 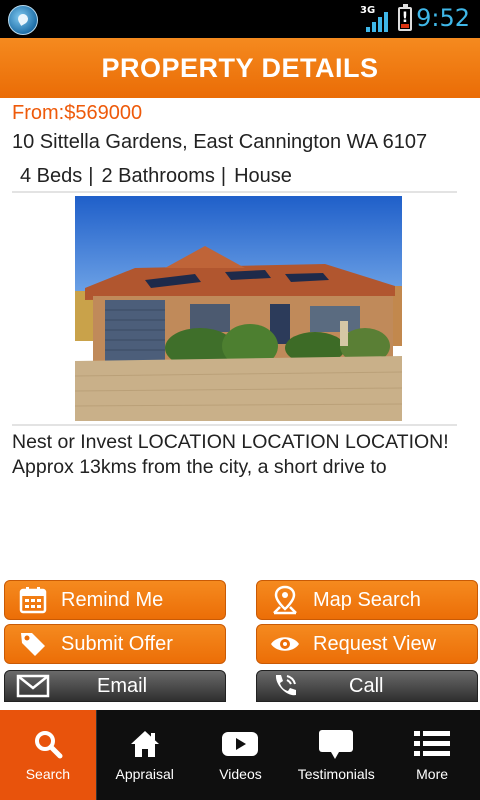 What do you see at coordinates (145, 744) in the screenshot?
I see `home-icon` at bounding box center [145, 744].